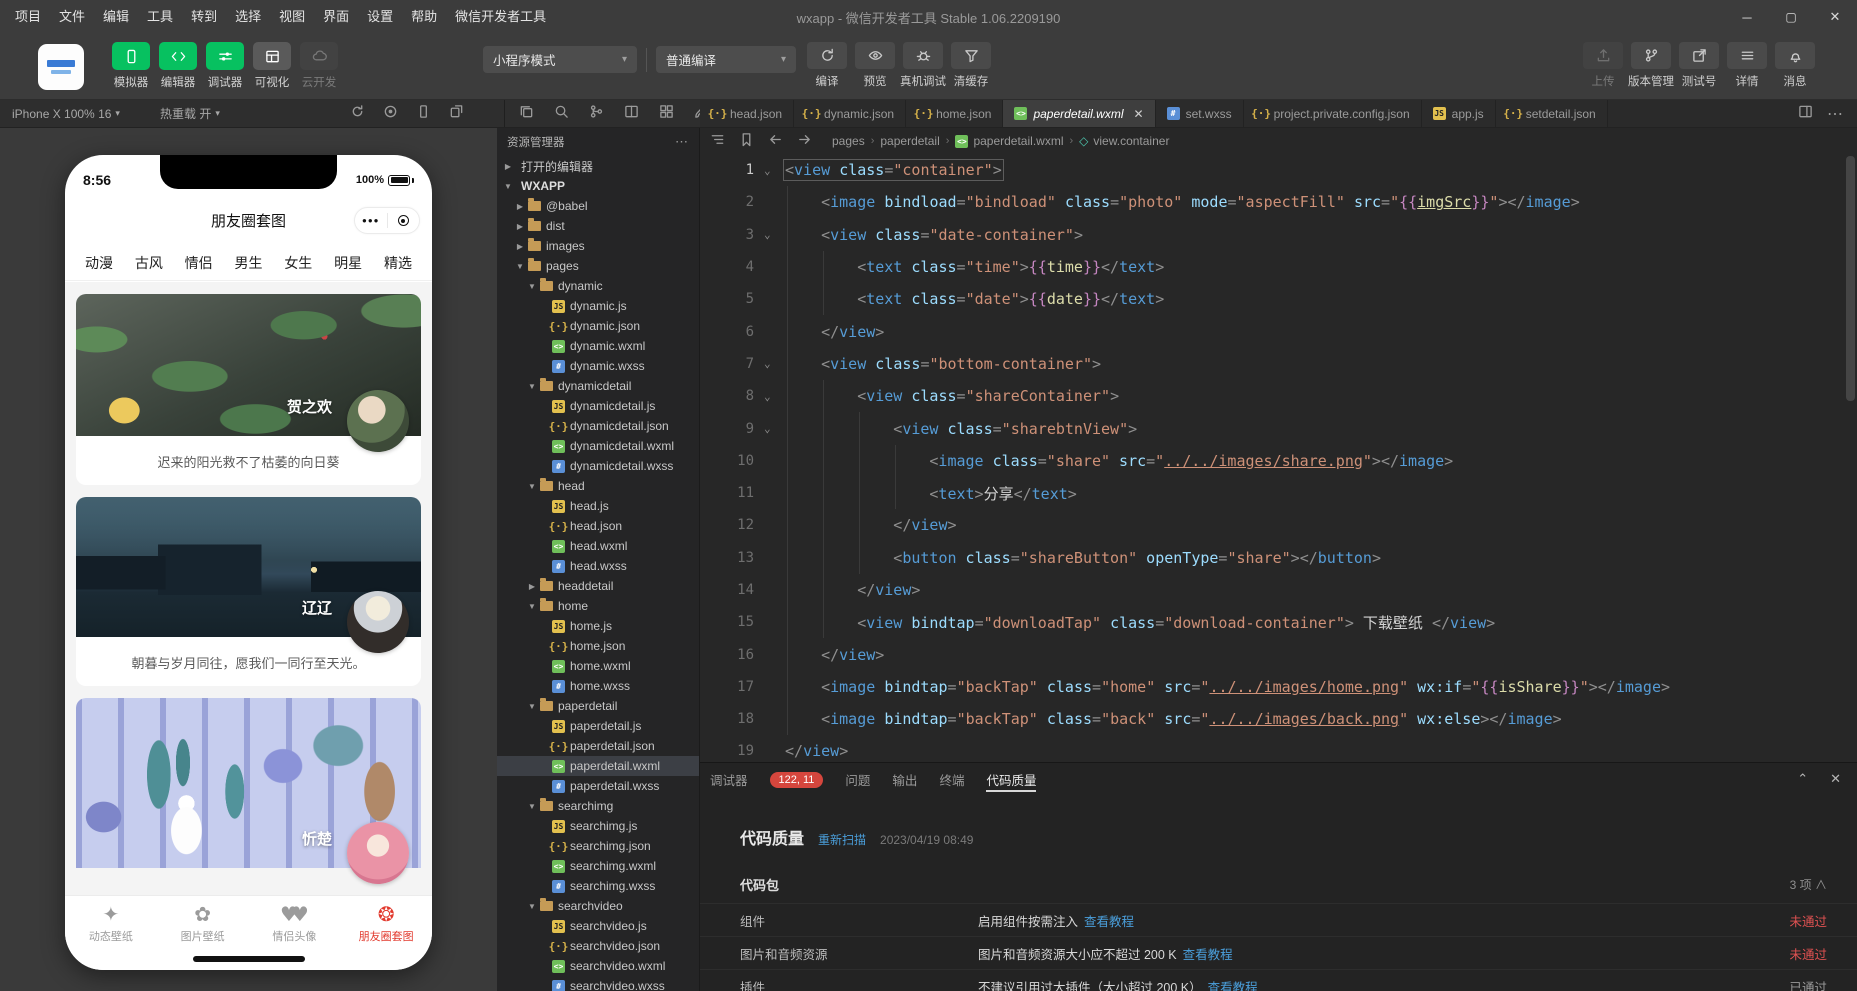 The height and width of the screenshot is (991, 1857). Describe the element at coordinates (1124, 141) in the screenshot. I see `breadcrumb-view.container: ◇ view.container` at that location.